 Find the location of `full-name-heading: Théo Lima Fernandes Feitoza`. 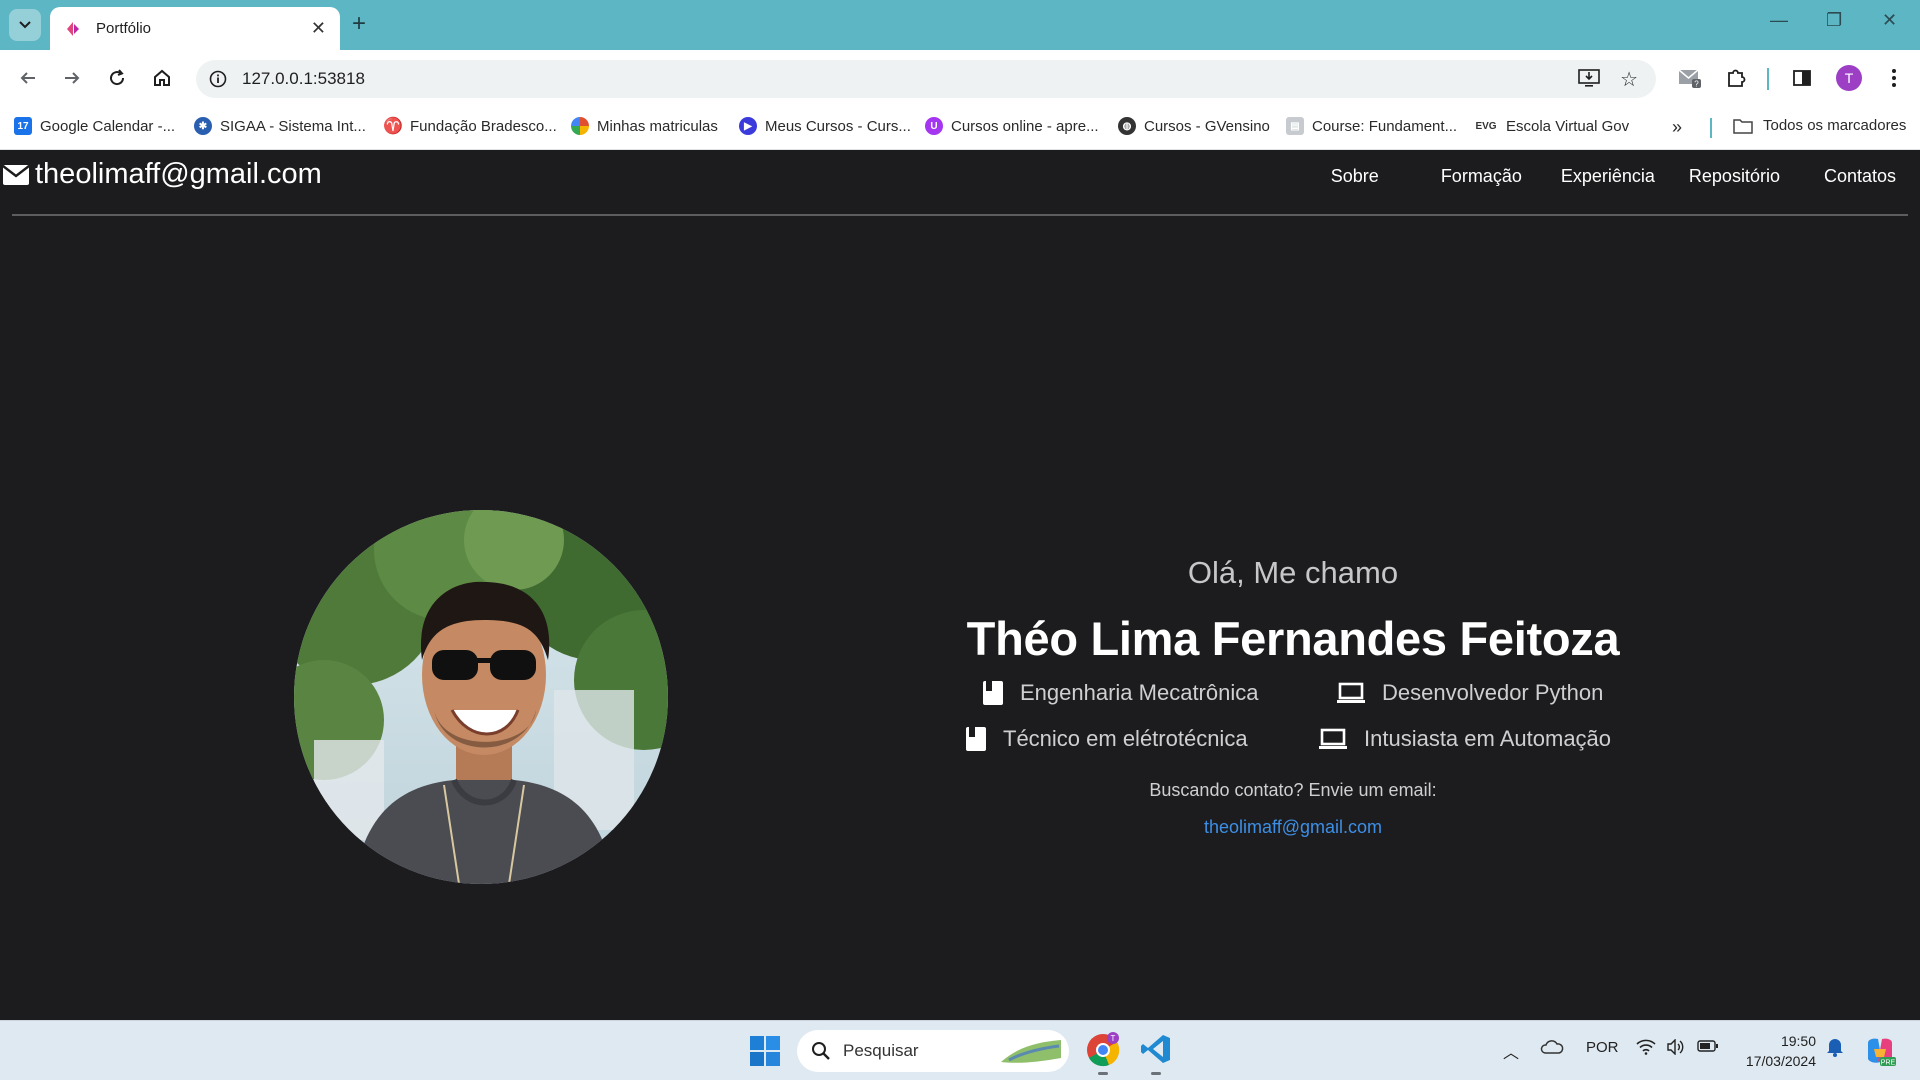

full-name-heading: Théo Lima Fernandes Feitoza is located at coordinates (1293, 638).